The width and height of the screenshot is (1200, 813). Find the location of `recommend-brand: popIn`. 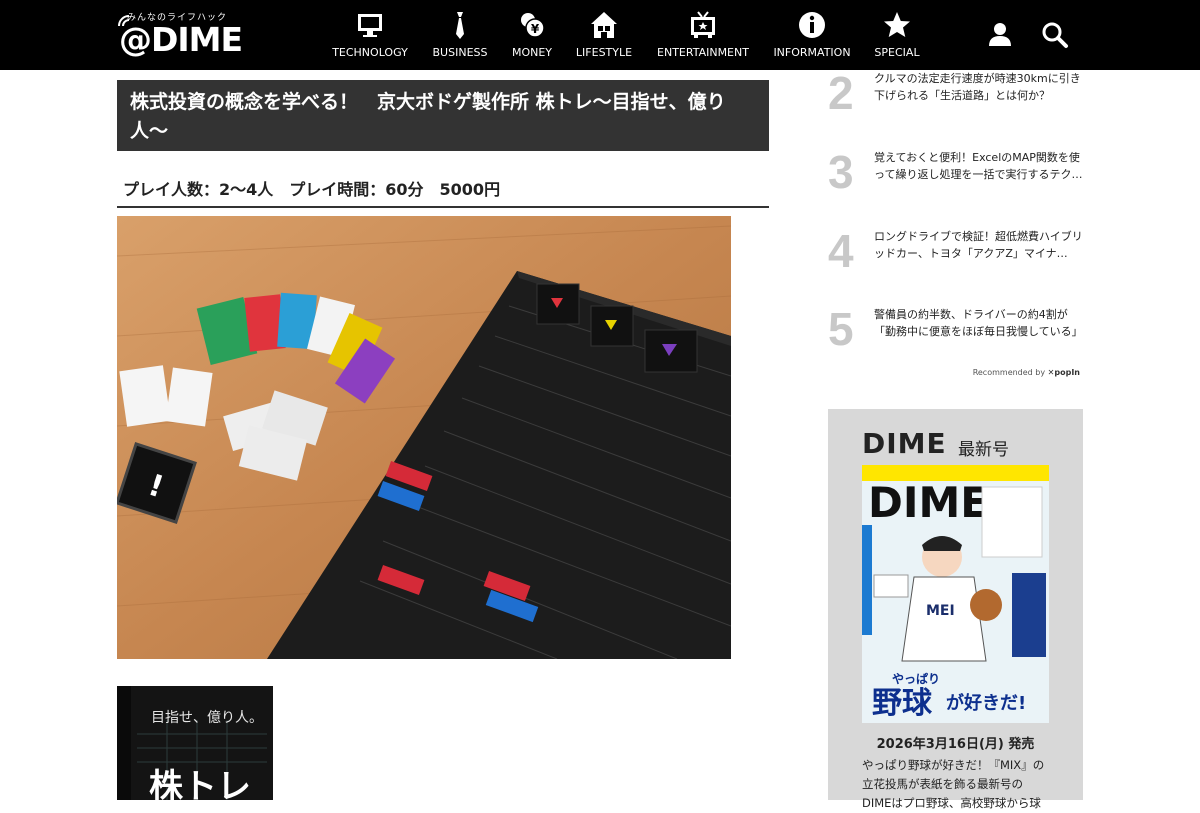

recommend-brand: popIn is located at coordinates (1067, 372).